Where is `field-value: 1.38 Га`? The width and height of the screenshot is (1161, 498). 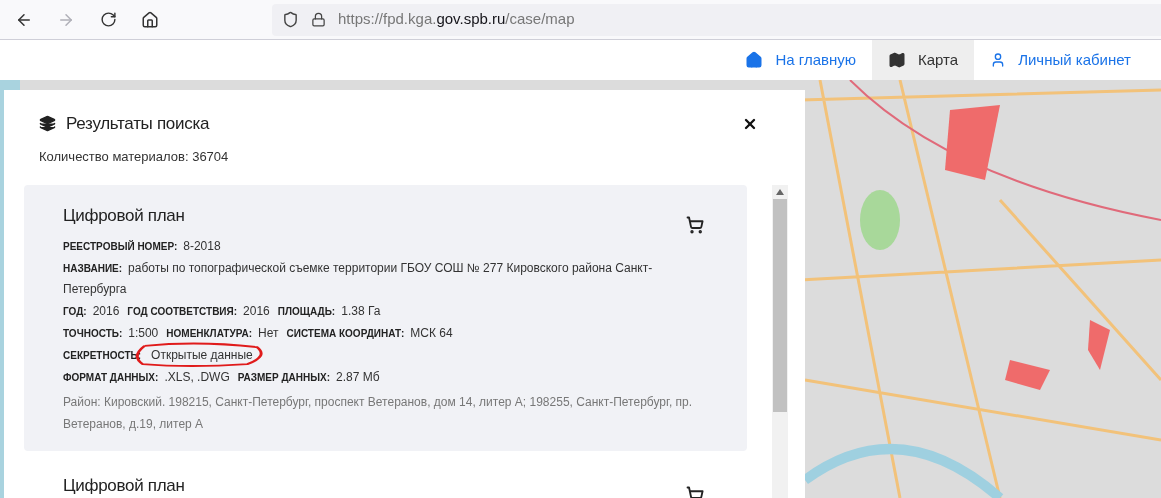 field-value: 1.38 Га is located at coordinates (361, 311).